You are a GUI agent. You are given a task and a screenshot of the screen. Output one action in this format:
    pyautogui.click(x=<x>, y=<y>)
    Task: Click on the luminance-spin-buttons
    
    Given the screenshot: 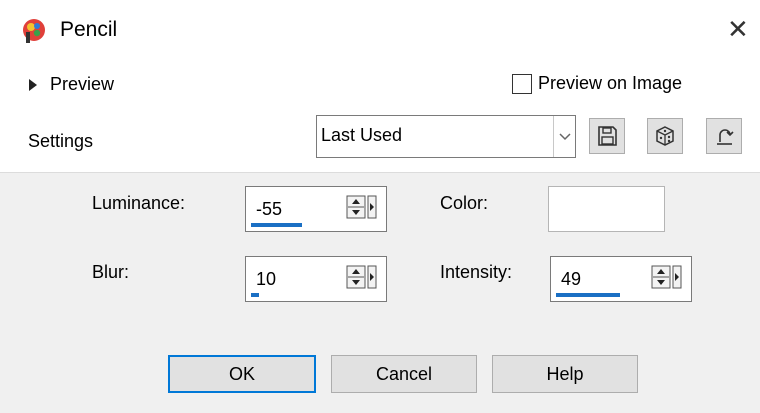 What is the action you would take?
    pyautogui.click(x=362, y=207)
    